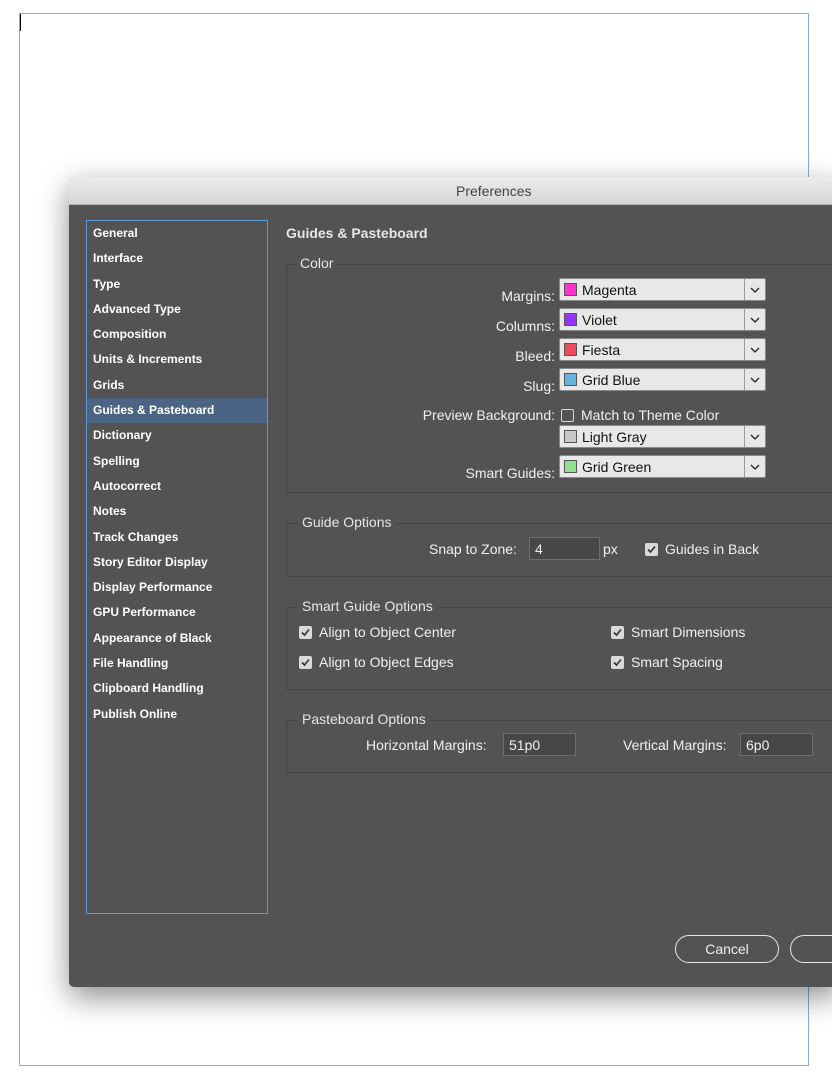 The width and height of the screenshot is (832, 1080). I want to click on match-theme-color-checkbox, so click(567, 415).